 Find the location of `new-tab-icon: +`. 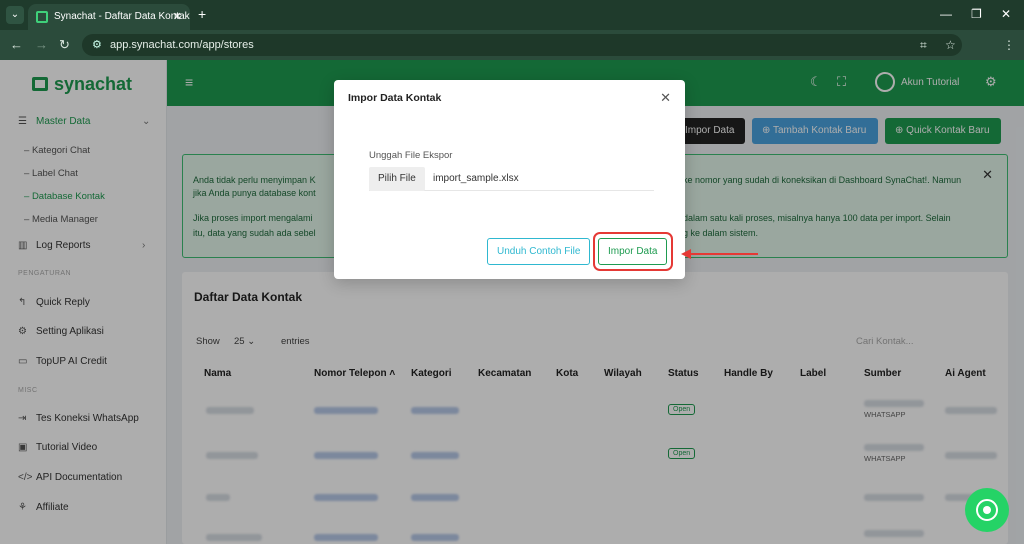

new-tab-icon: + is located at coordinates (202, 14).